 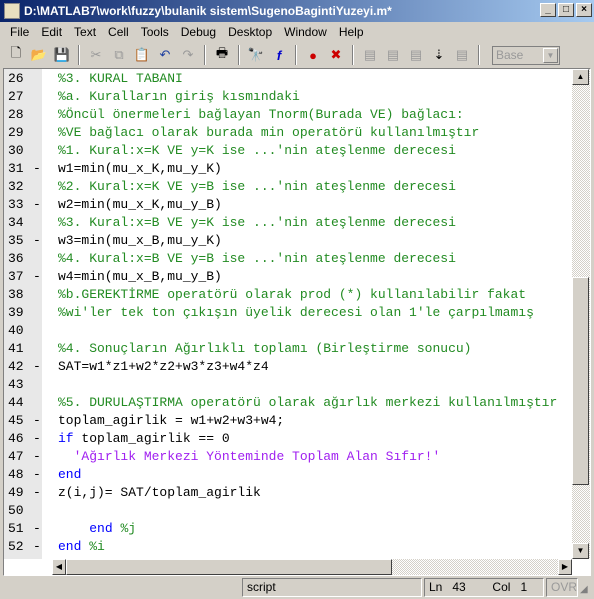 I want to click on step-out-icon: ▤, so click(x=416, y=55).